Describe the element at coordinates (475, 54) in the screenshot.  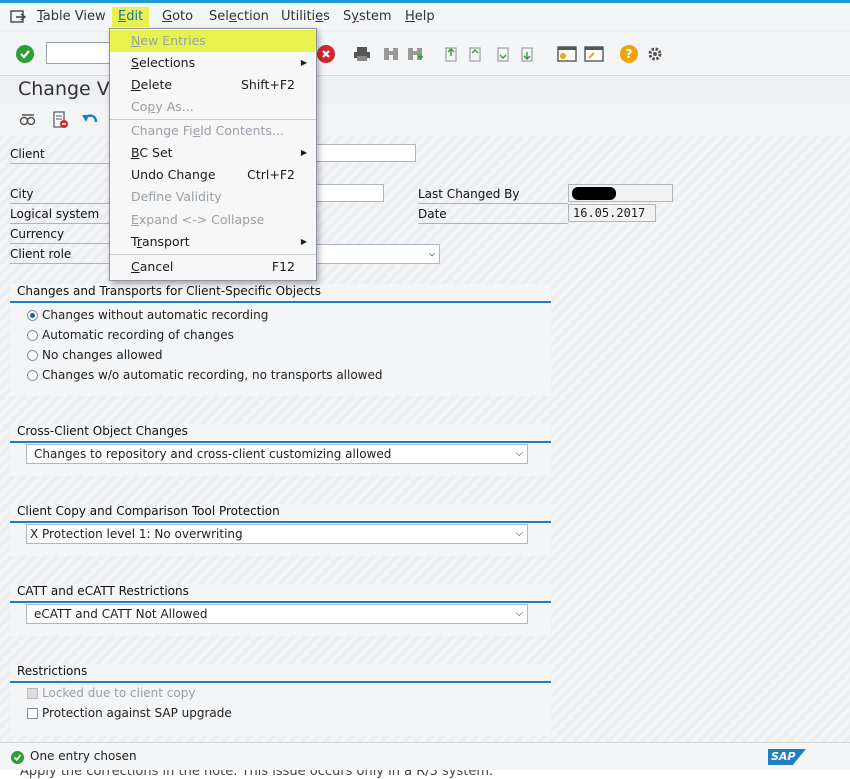
I see `previous-page-icon` at that location.